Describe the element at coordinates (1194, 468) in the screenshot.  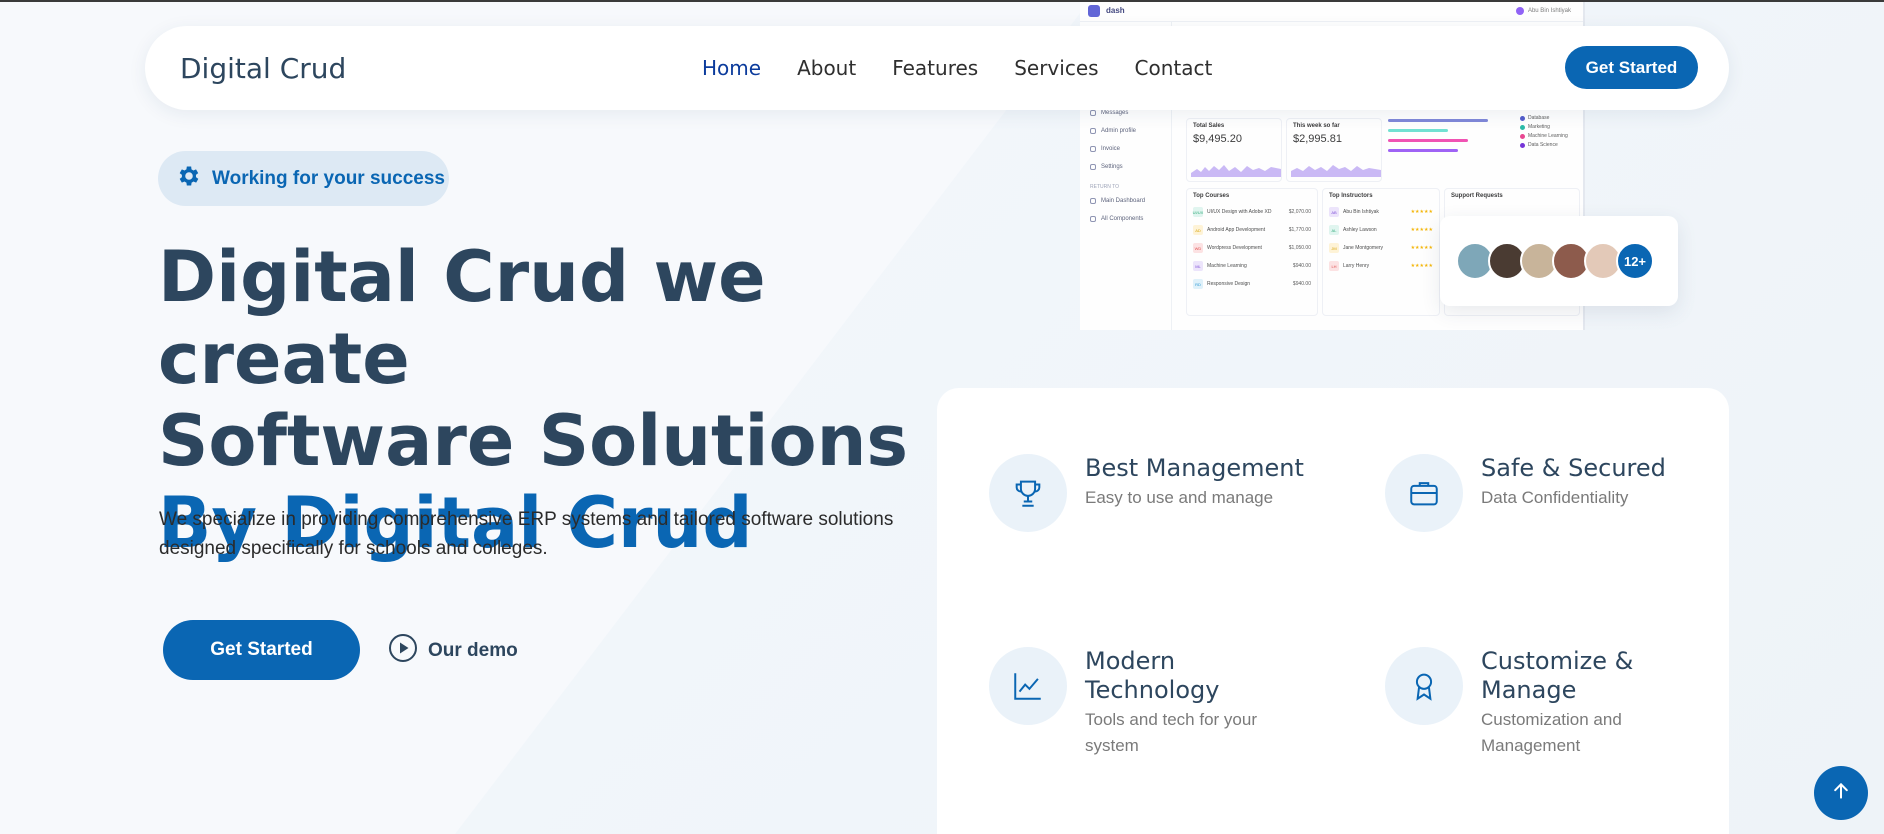
I see `feature-title: Best Management` at that location.